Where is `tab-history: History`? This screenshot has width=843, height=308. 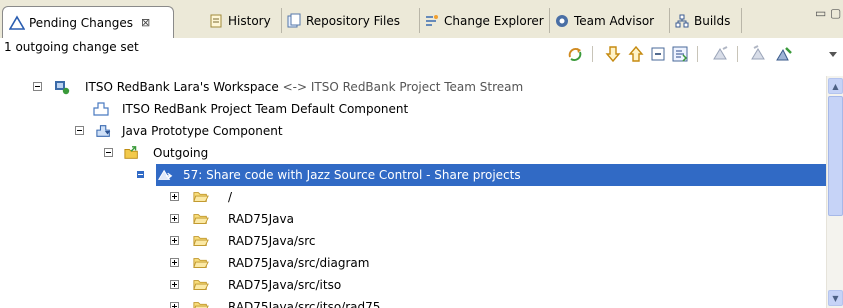 tab-history: History is located at coordinates (243, 20).